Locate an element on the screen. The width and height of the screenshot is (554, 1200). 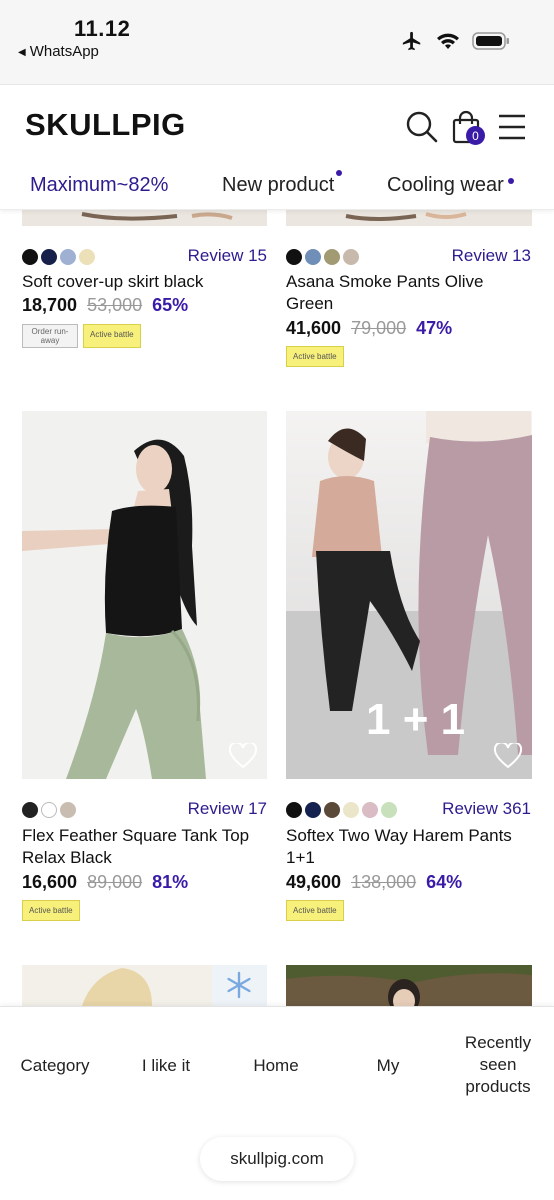
category-tabs: Maximum~82% New product Cooling wear is located at coordinates (277, 187).